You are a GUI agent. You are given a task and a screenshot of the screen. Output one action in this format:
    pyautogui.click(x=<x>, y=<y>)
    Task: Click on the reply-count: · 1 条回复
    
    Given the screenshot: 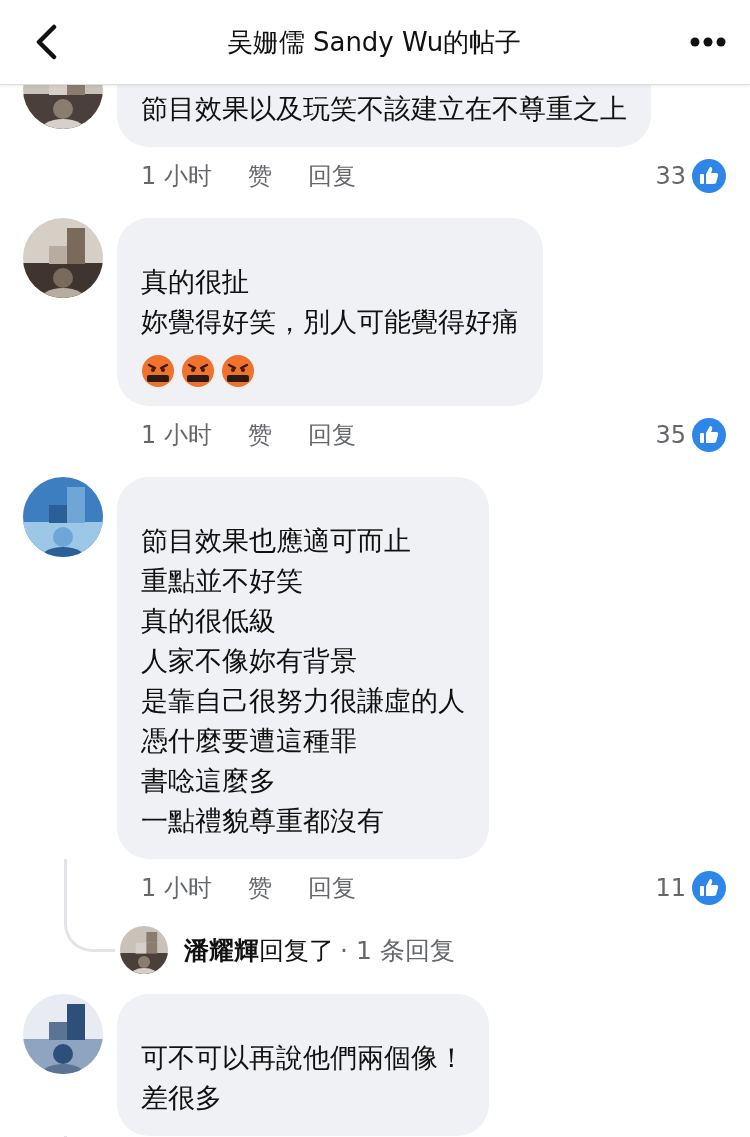 What is the action you would take?
    pyautogui.click(x=397, y=950)
    